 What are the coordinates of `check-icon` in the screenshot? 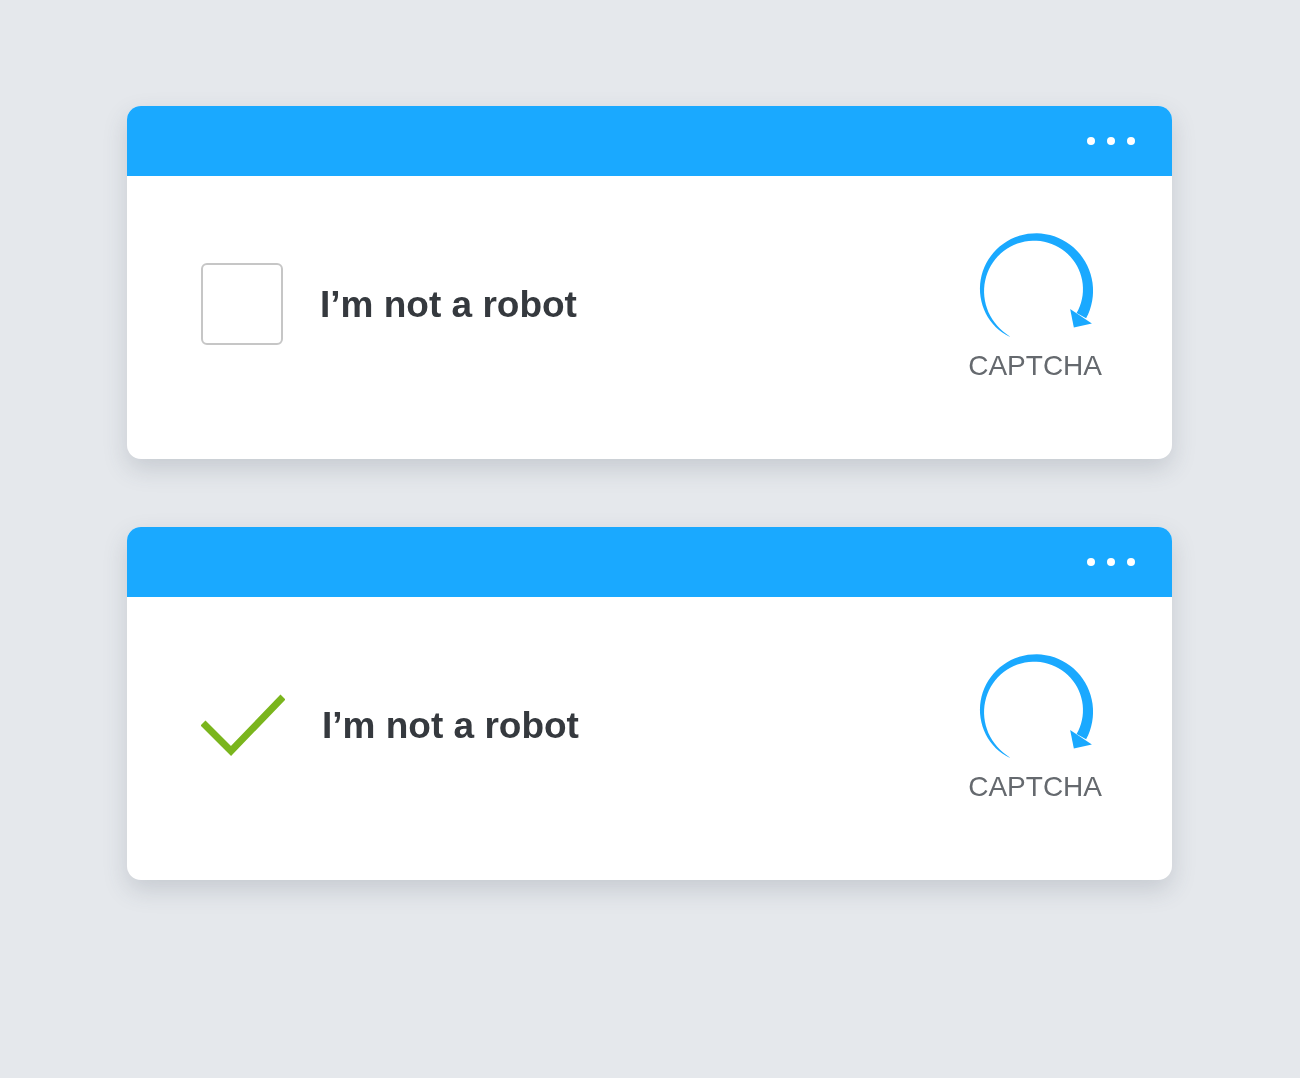 It's located at (243, 725).